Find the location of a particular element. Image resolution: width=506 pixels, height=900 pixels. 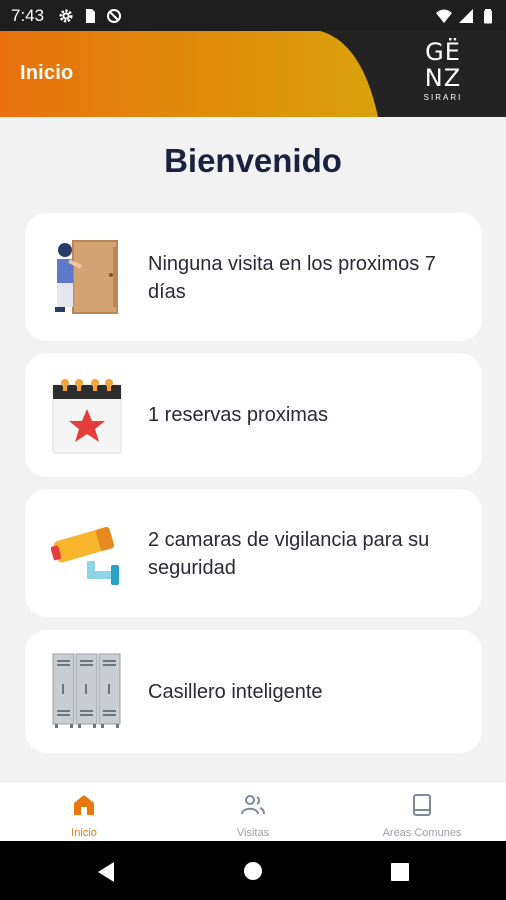

lockers-card-text: Casillero inteligente is located at coordinates (235, 692).